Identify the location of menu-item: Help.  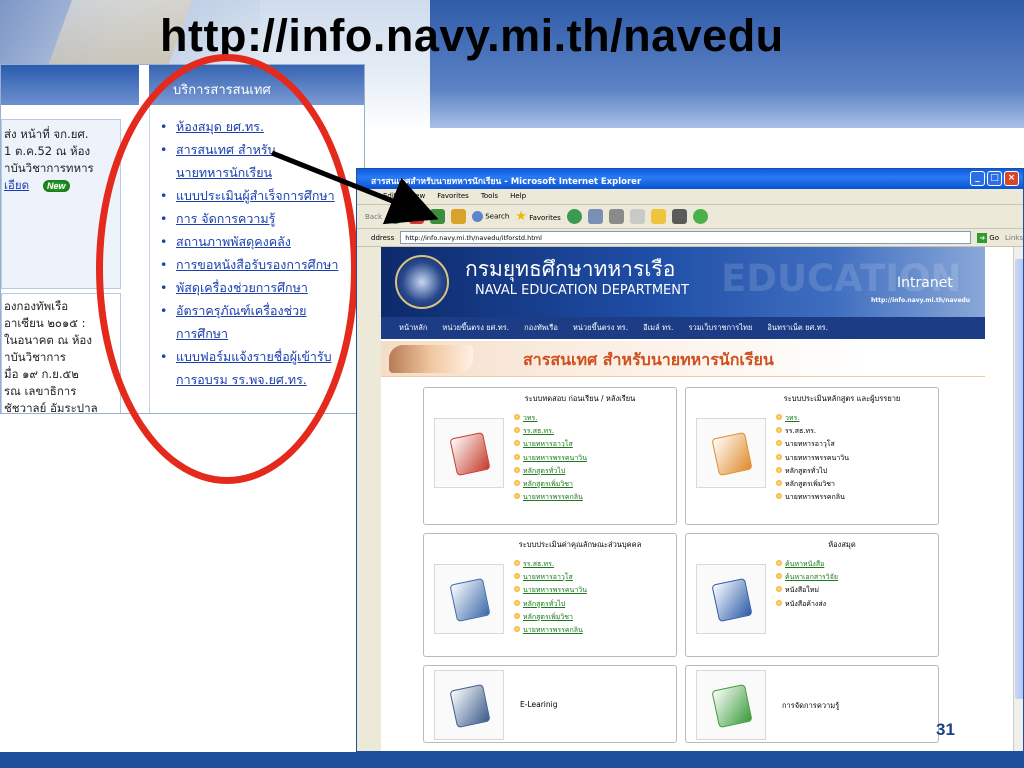
(518, 198).